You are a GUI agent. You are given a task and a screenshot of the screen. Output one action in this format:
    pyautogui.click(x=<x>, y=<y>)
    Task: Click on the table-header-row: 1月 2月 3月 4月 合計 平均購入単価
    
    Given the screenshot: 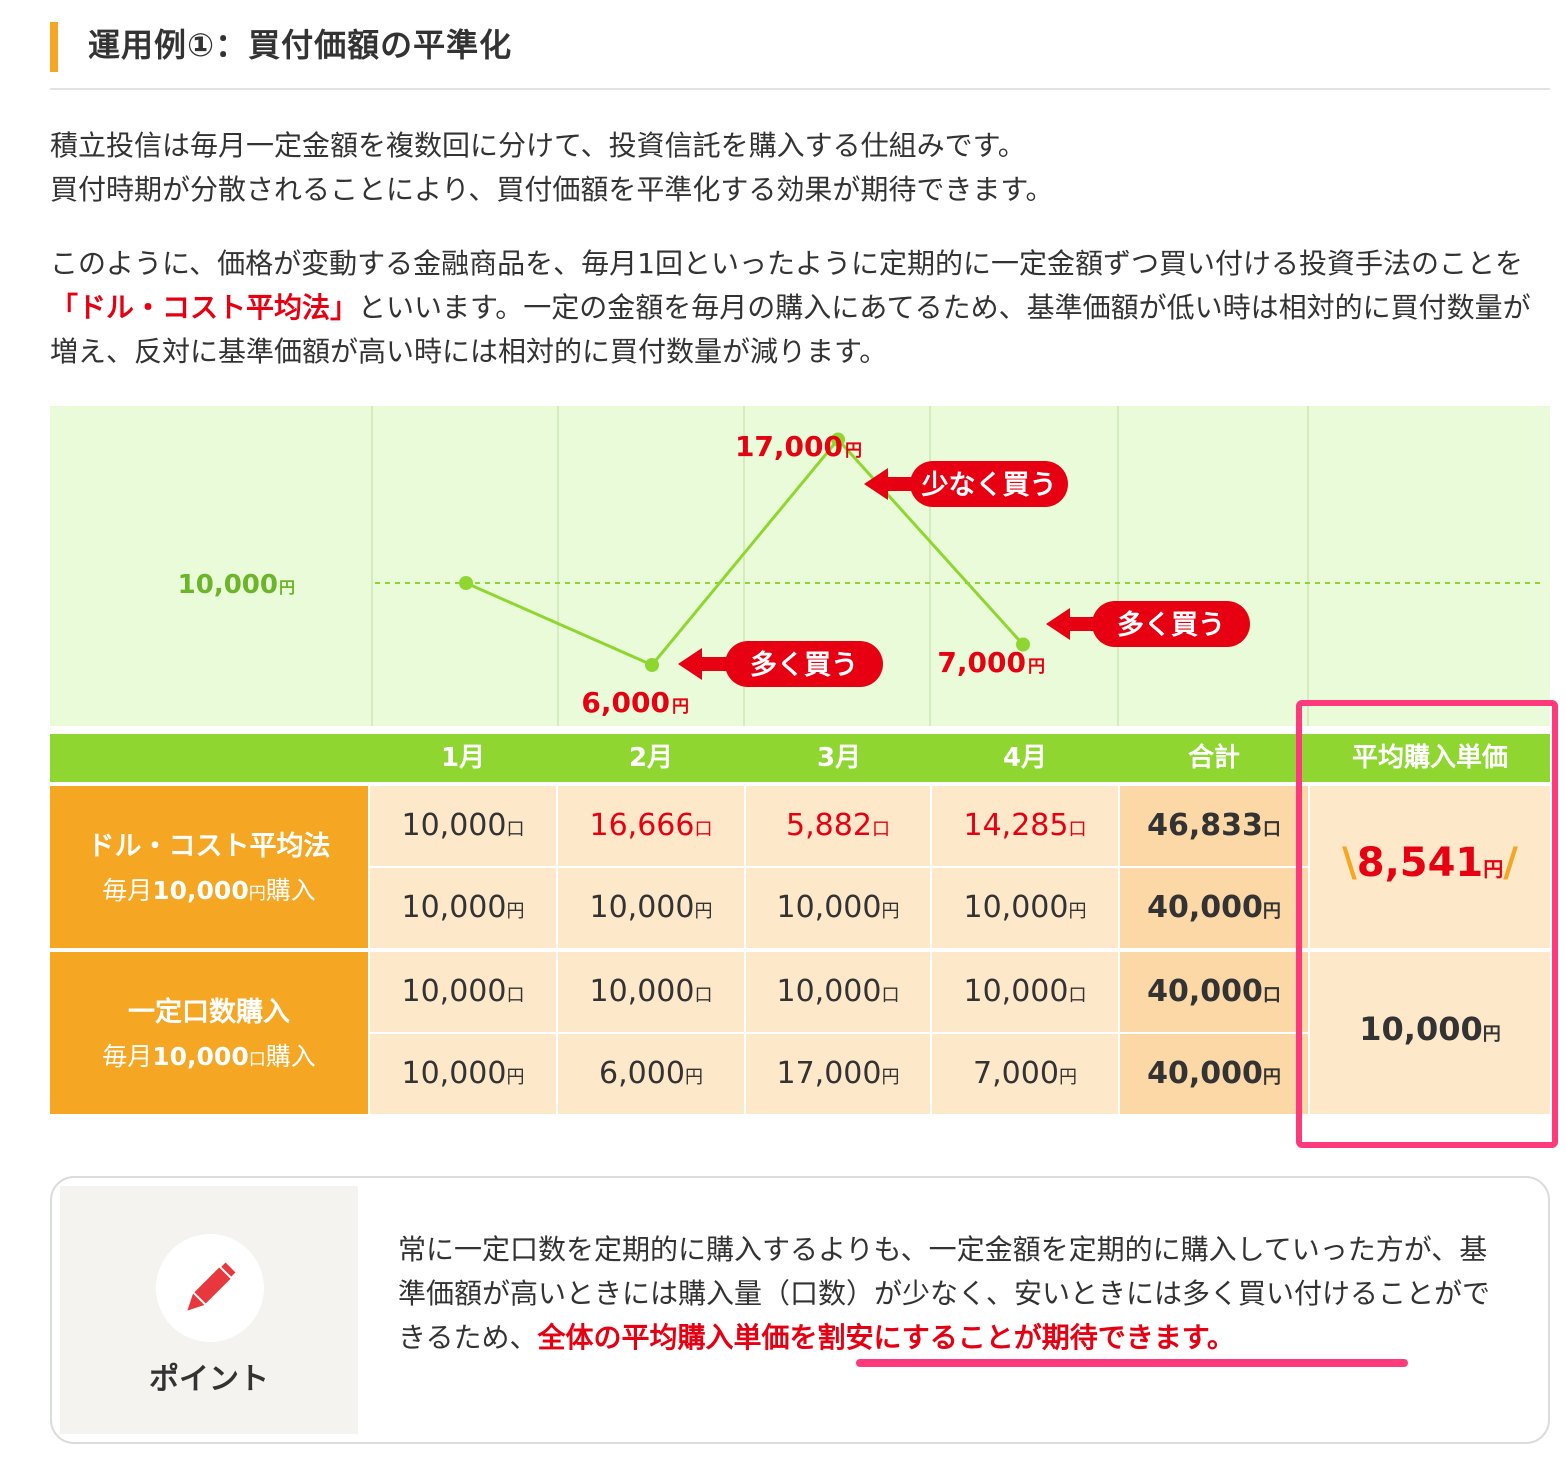 What is the action you would take?
    pyautogui.click(x=800, y=758)
    